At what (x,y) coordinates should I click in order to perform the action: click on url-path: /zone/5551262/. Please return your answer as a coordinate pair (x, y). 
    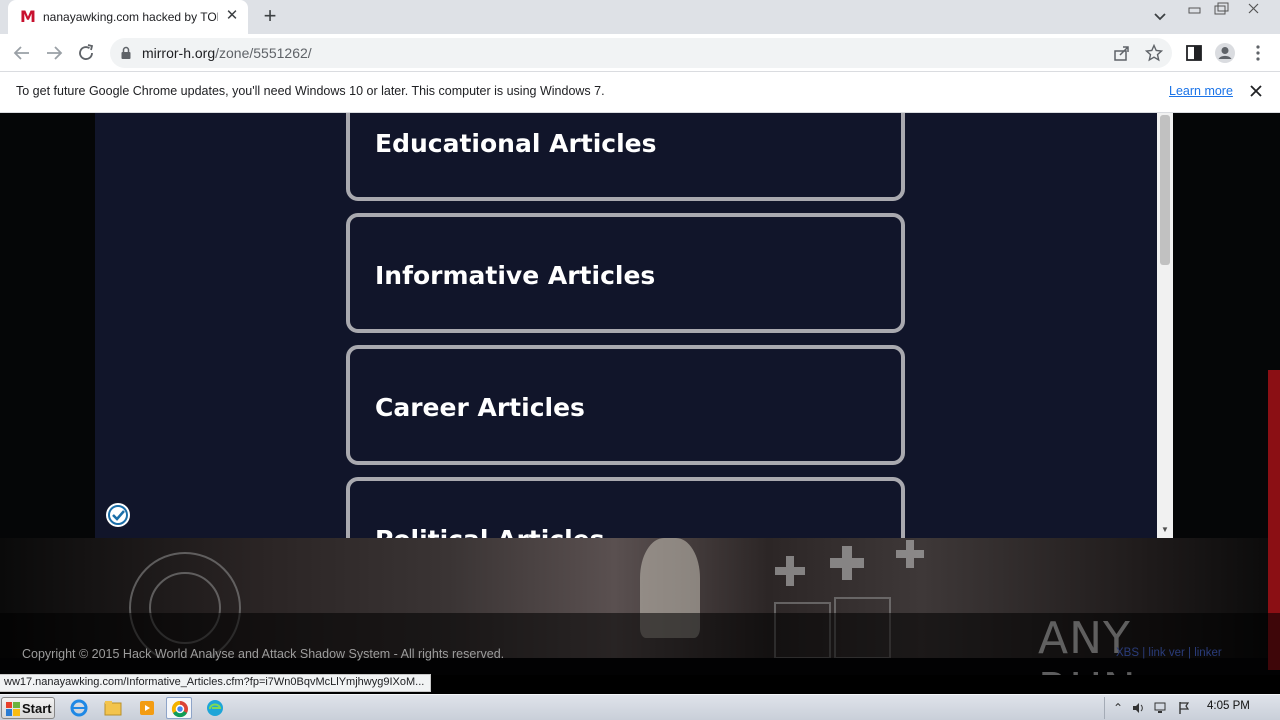
    Looking at the image, I should click on (263, 53).